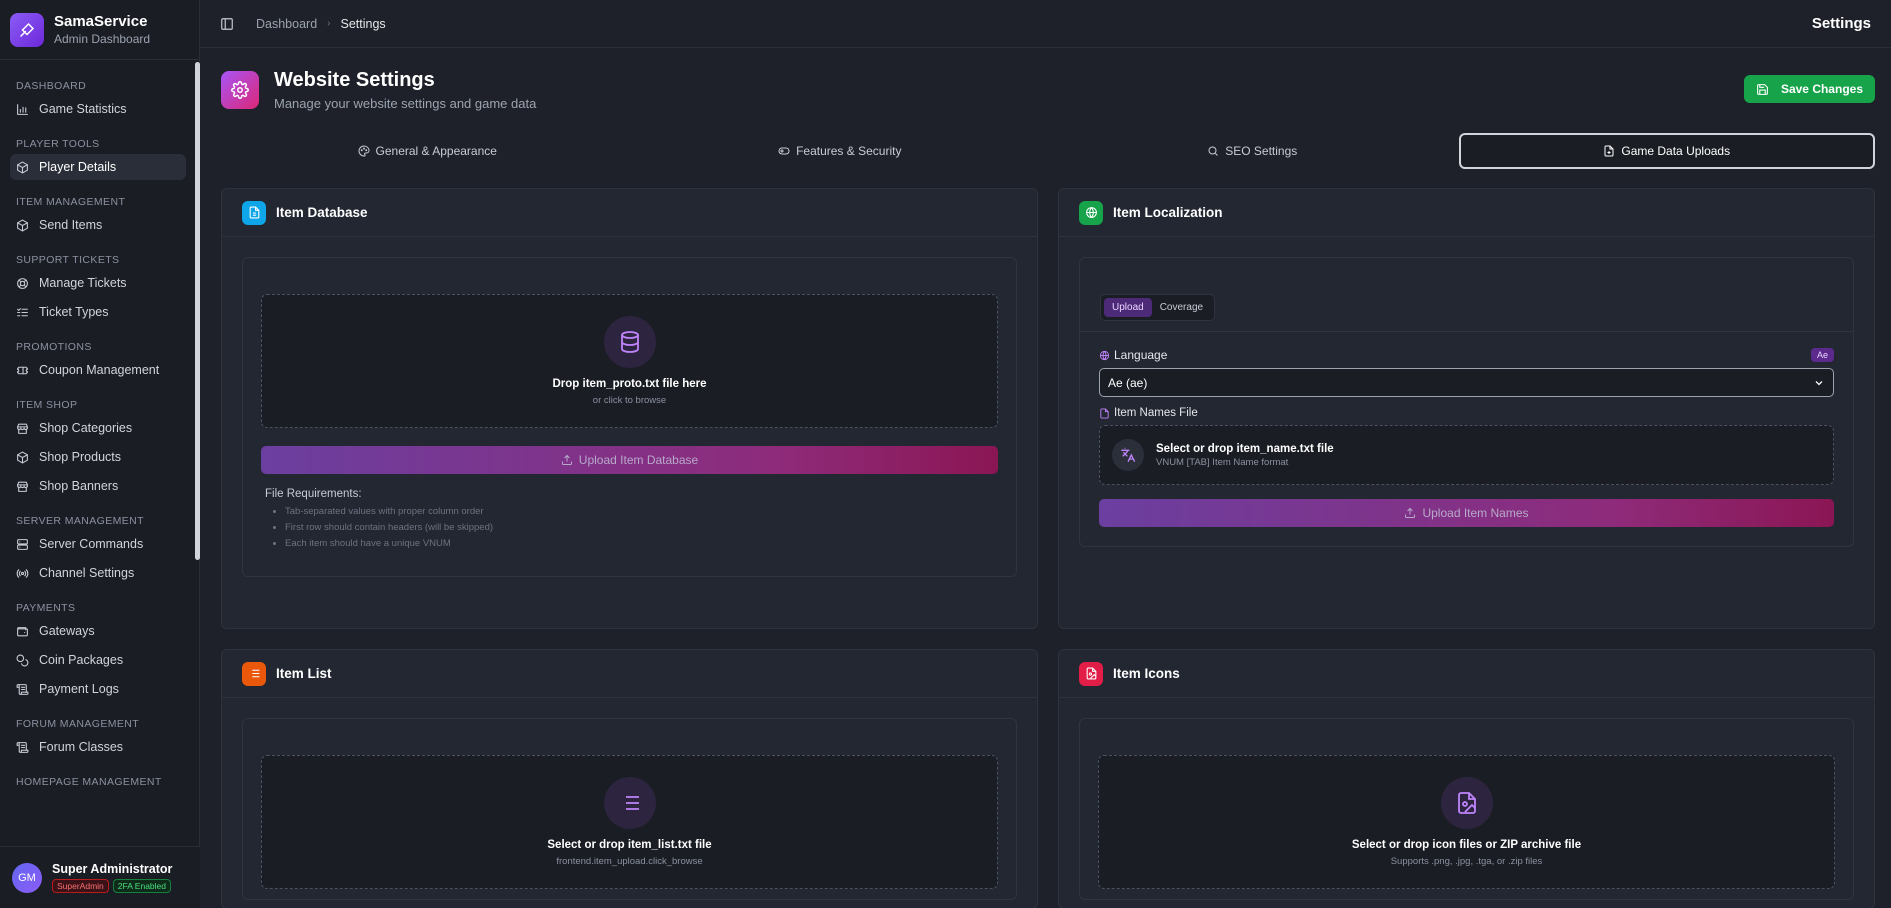  What do you see at coordinates (1141, 355) in the screenshot?
I see `language-label: Language` at bounding box center [1141, 355].